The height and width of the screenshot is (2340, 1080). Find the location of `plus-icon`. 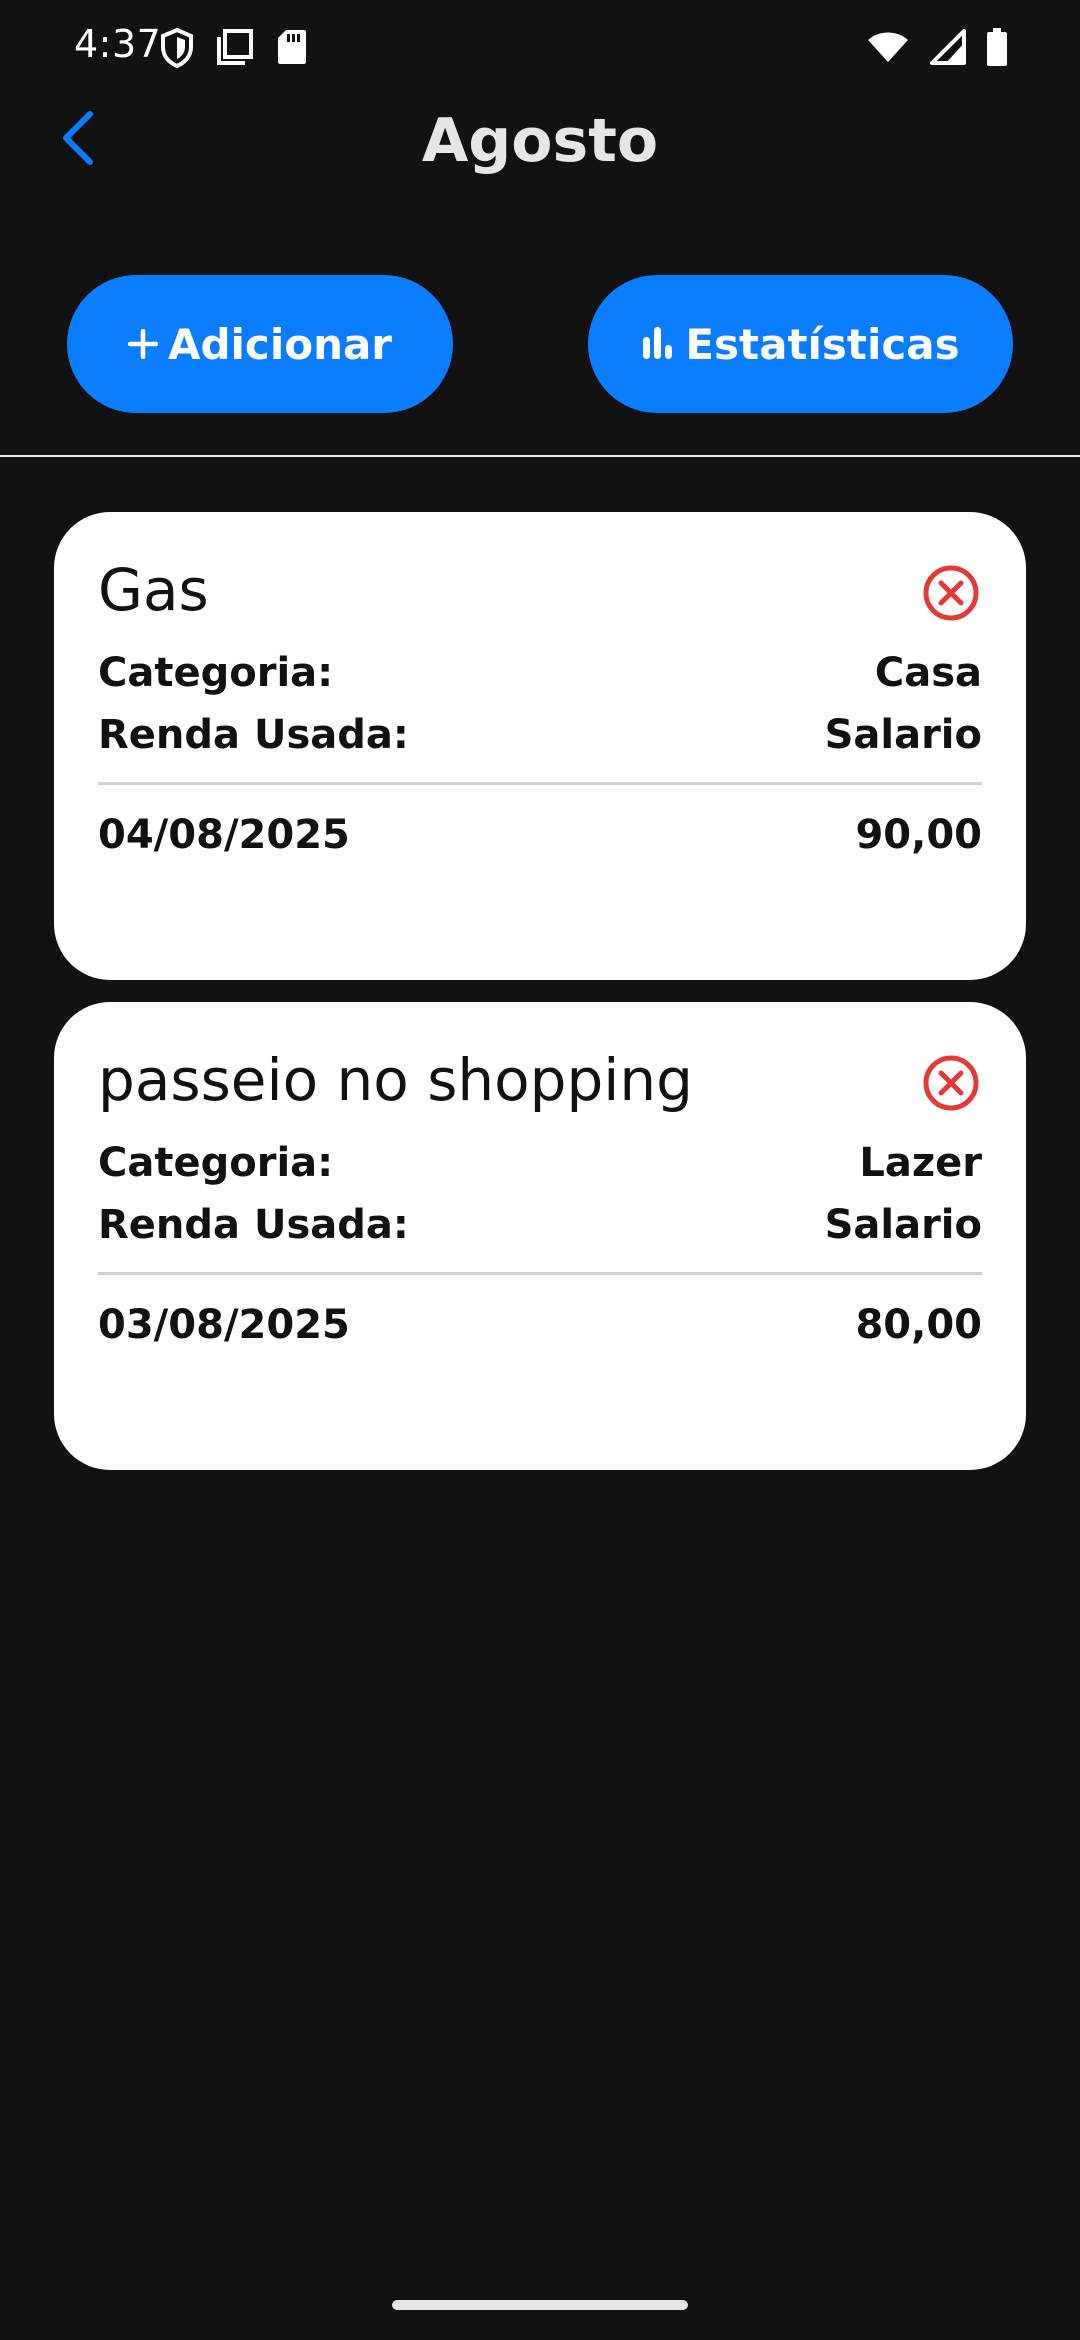

plus-icon is located at coordinates (143, 344).